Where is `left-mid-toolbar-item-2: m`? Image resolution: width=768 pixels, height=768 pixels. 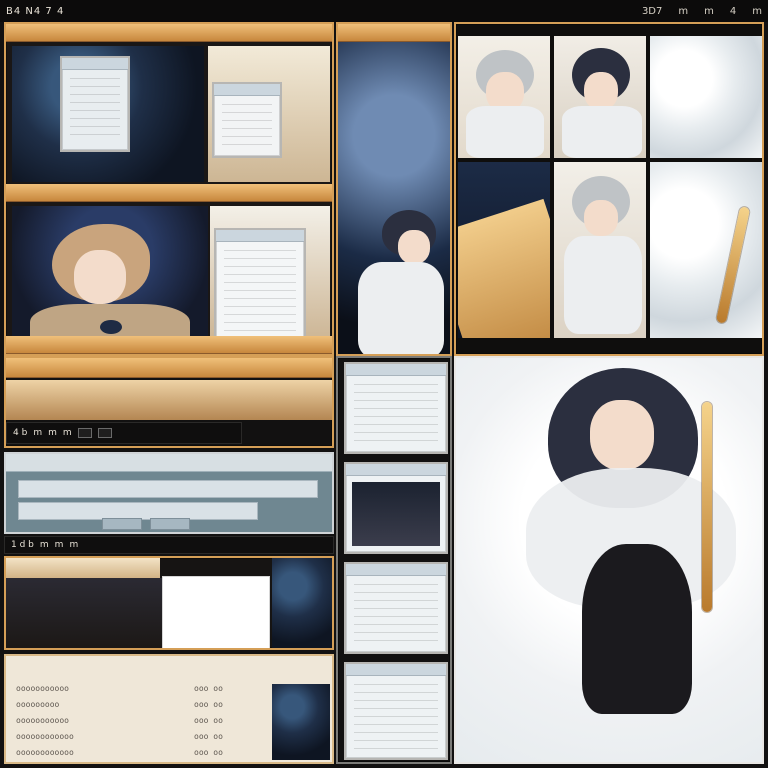 left-mid-toolbar-item-2: m is located at coordinates (52, 433).